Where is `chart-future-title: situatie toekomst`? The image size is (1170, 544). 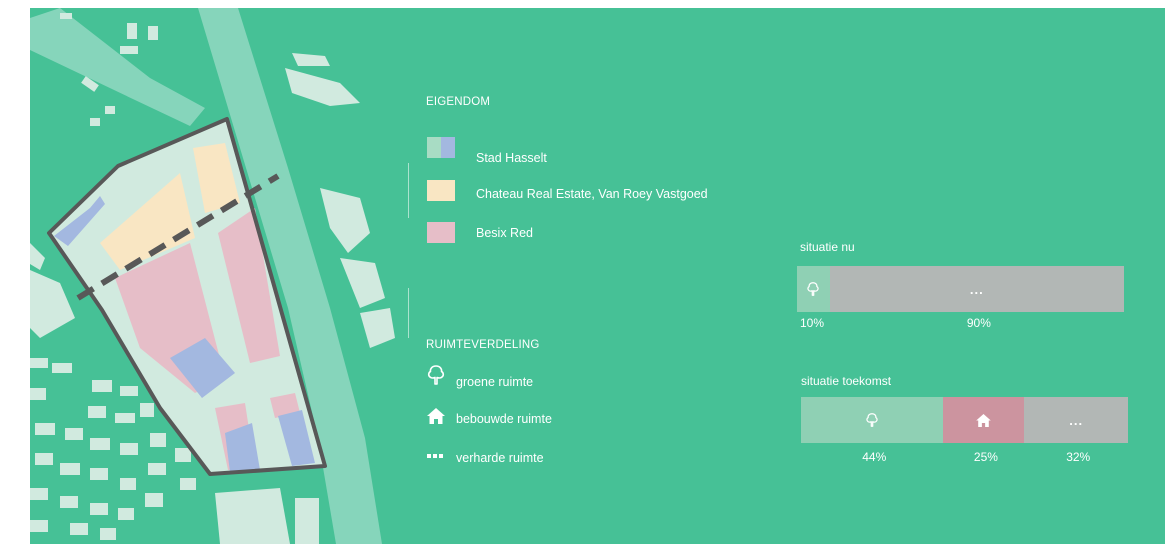 chart-future-title: situatie toekomst is located at coordinates (846, 381).